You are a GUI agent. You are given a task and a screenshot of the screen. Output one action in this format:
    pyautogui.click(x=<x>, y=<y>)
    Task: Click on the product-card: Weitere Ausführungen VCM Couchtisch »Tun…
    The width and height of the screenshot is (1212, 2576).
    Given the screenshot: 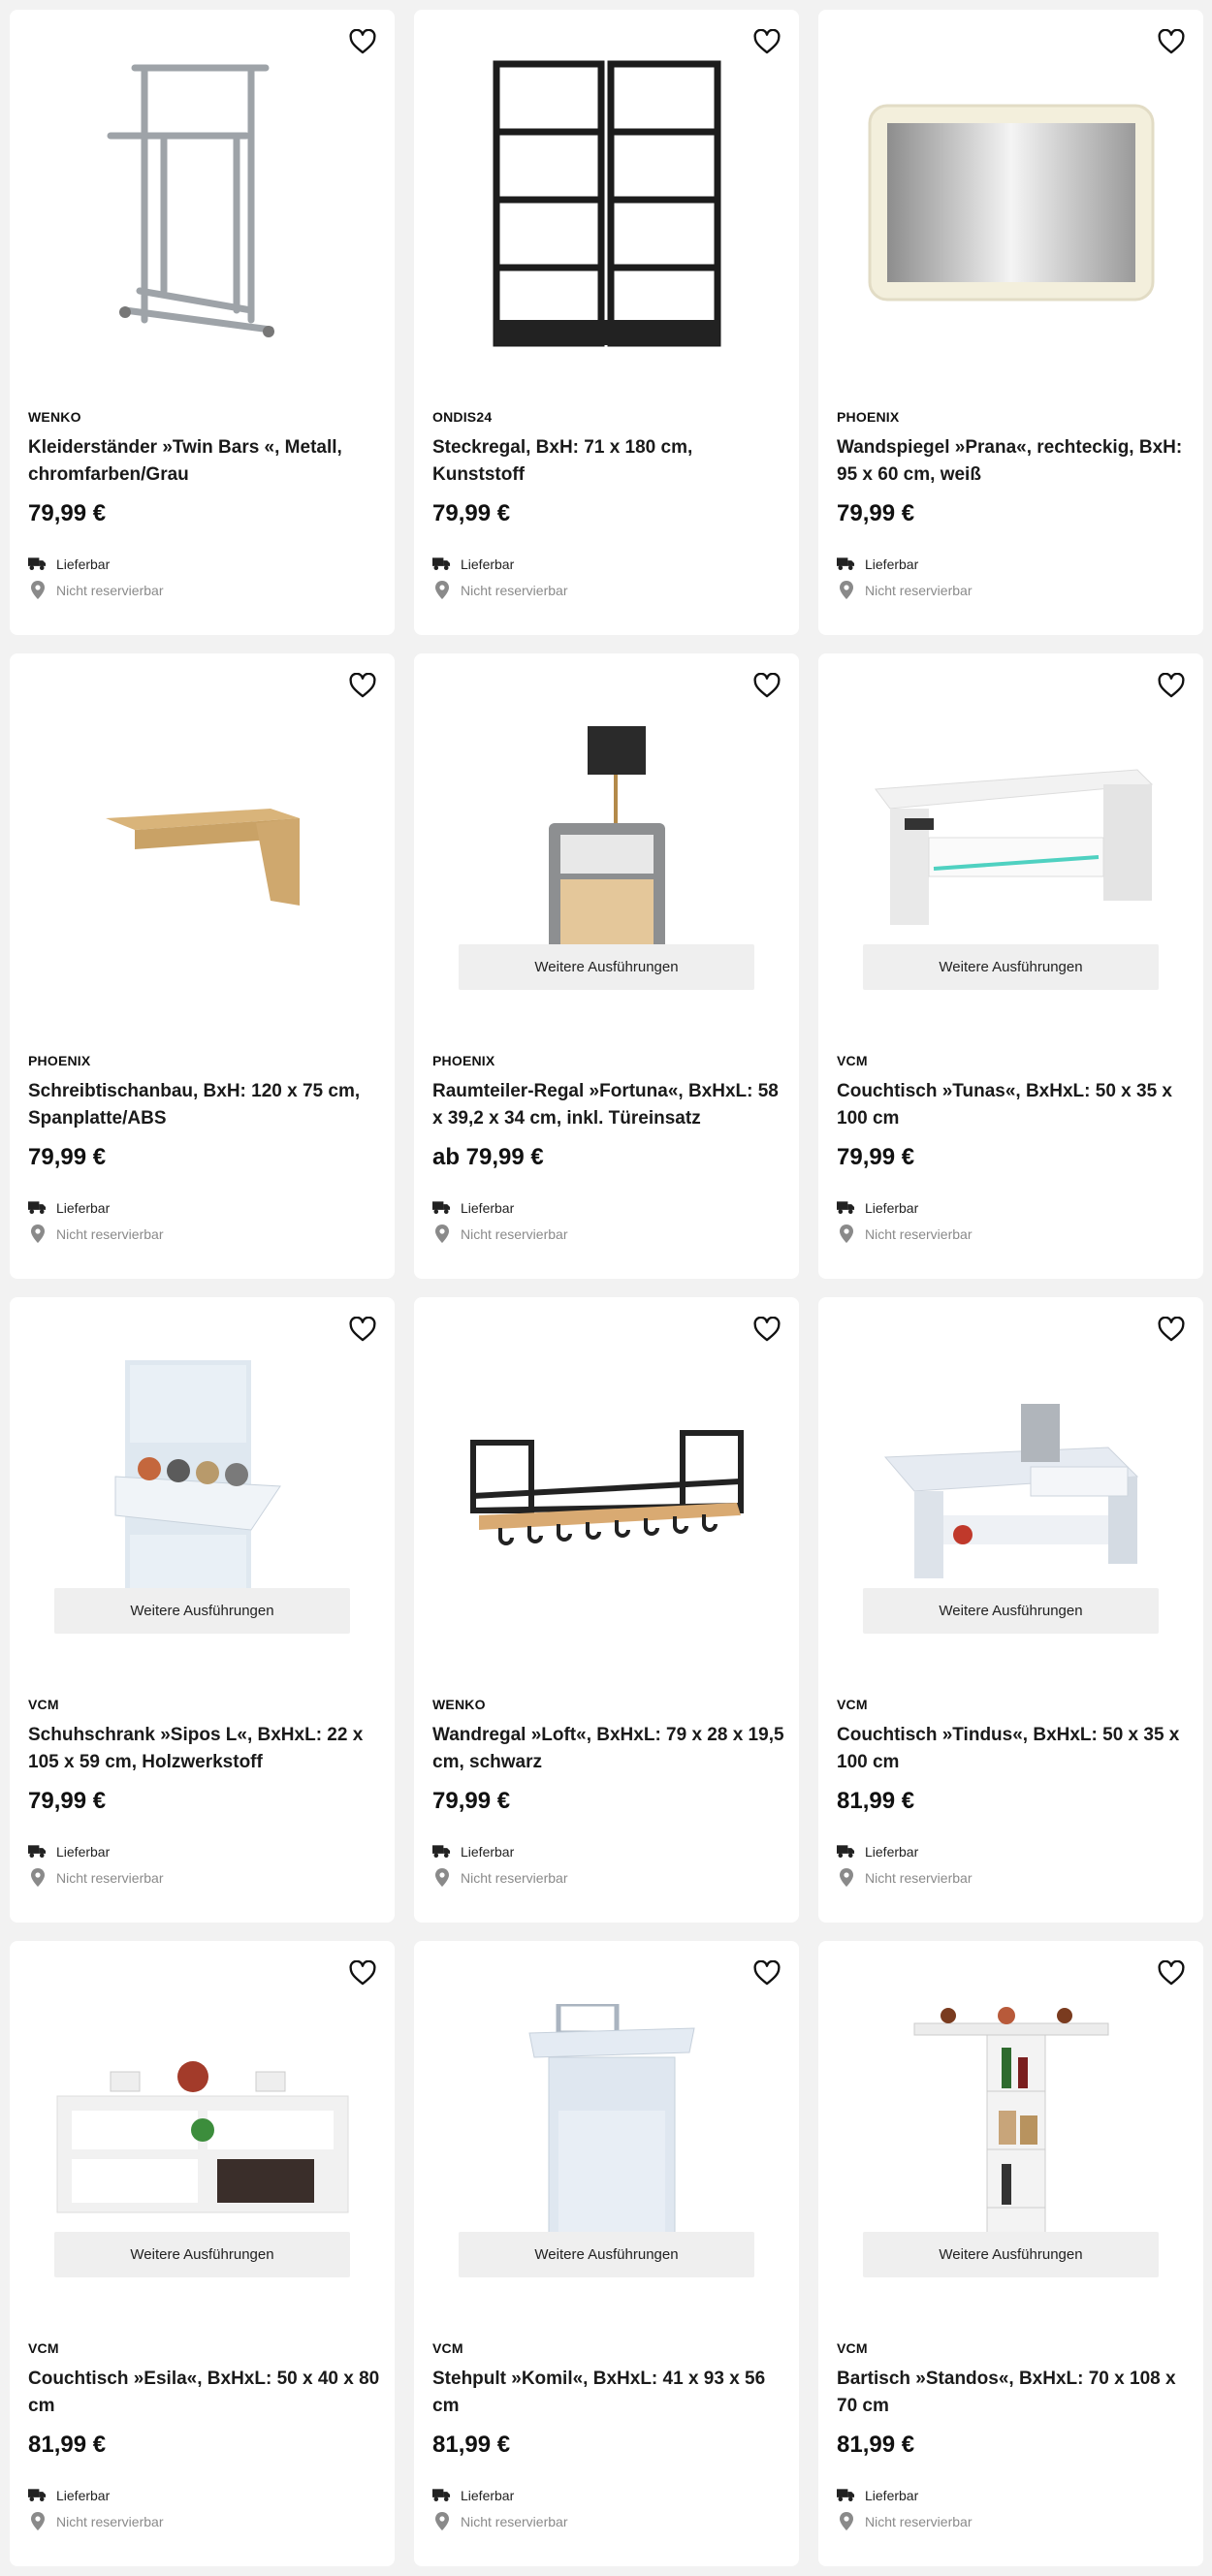 What is the action you would take?
    pyautogui.click(x=1011, y=966)
    